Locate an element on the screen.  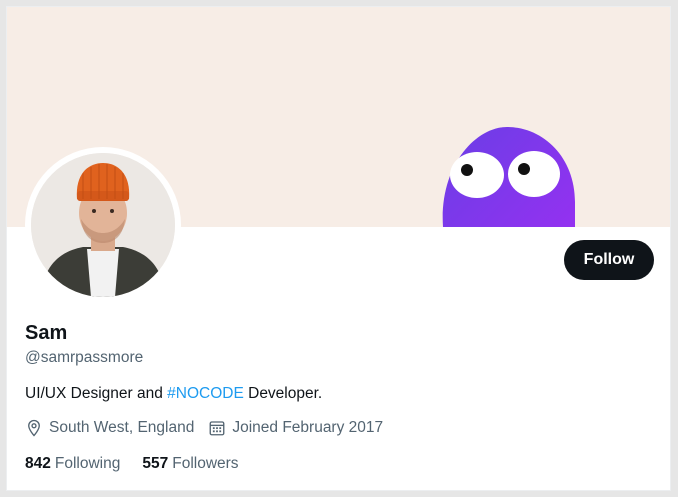
purple-mascot-icon is located at coordinates (508, 177).